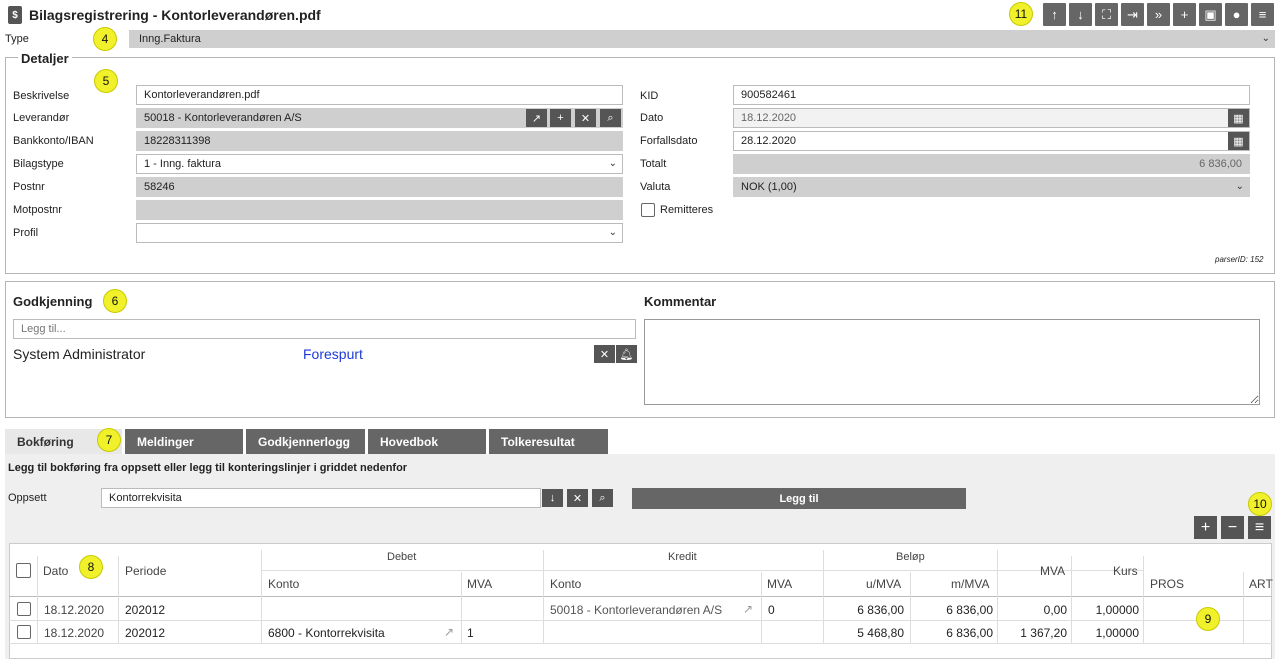 The image size is (1277, 659). What do you see at coordinates (321, 498) in the screenshot?
I see `oppsett-input: Kontorrekvisita` at bounding box center [321, 498].